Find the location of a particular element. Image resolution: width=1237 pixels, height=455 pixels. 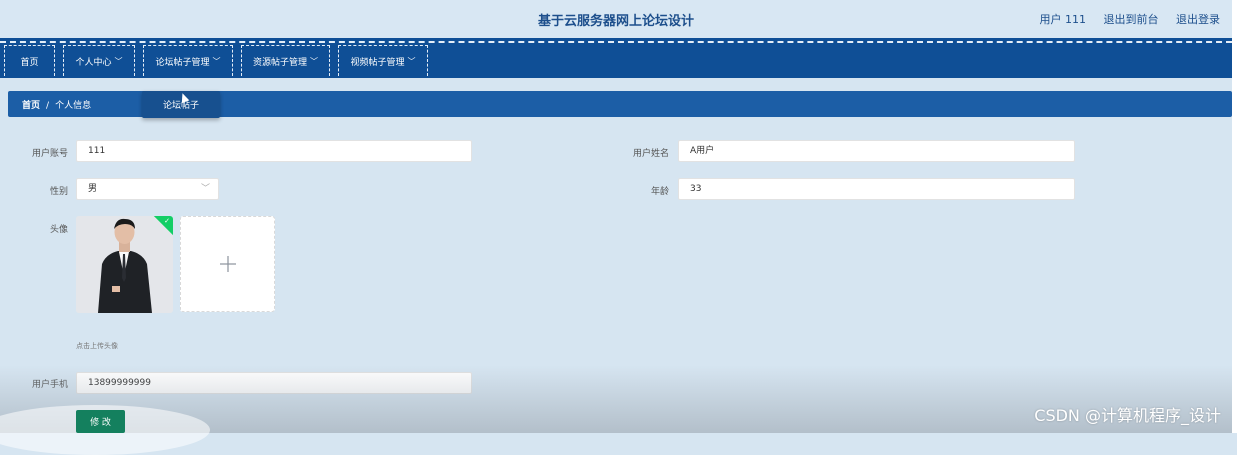

logout-link: 退出登录 is located at coordinates (1198, 19).